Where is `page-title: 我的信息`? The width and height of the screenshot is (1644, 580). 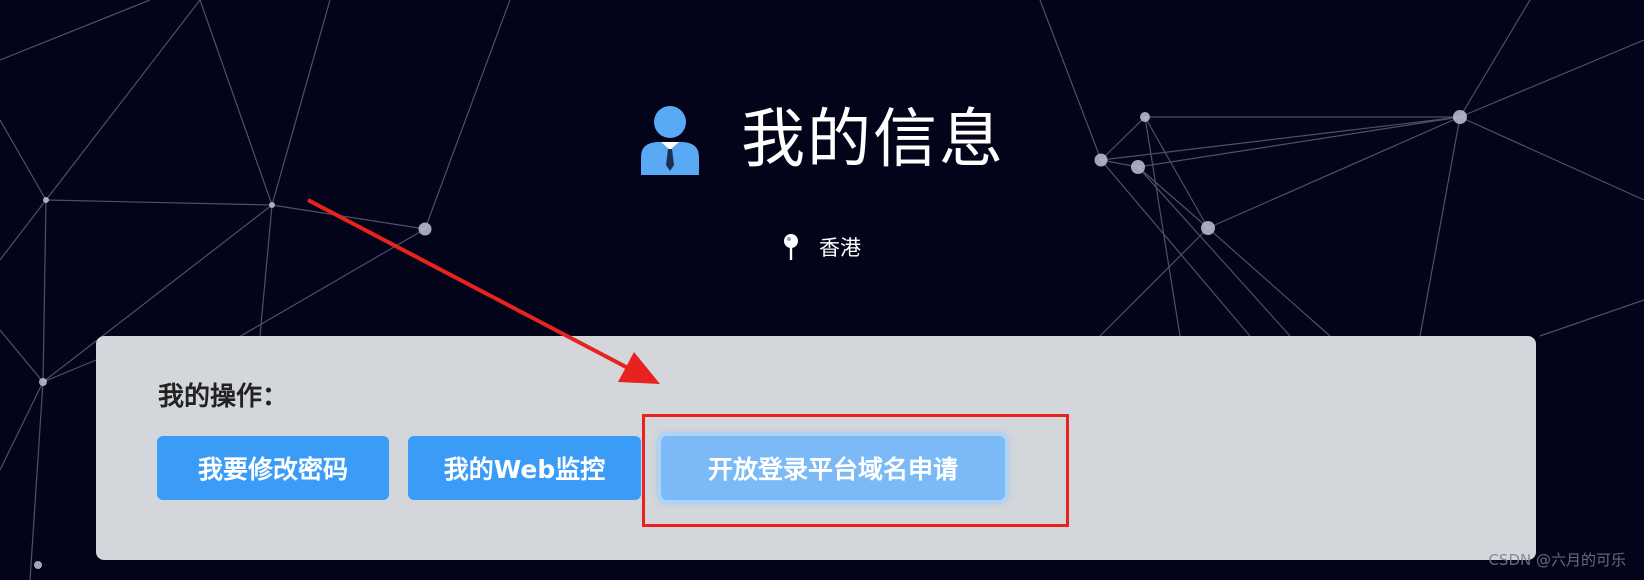
page-title: 我的信息 is located at coordinates (873, 140).